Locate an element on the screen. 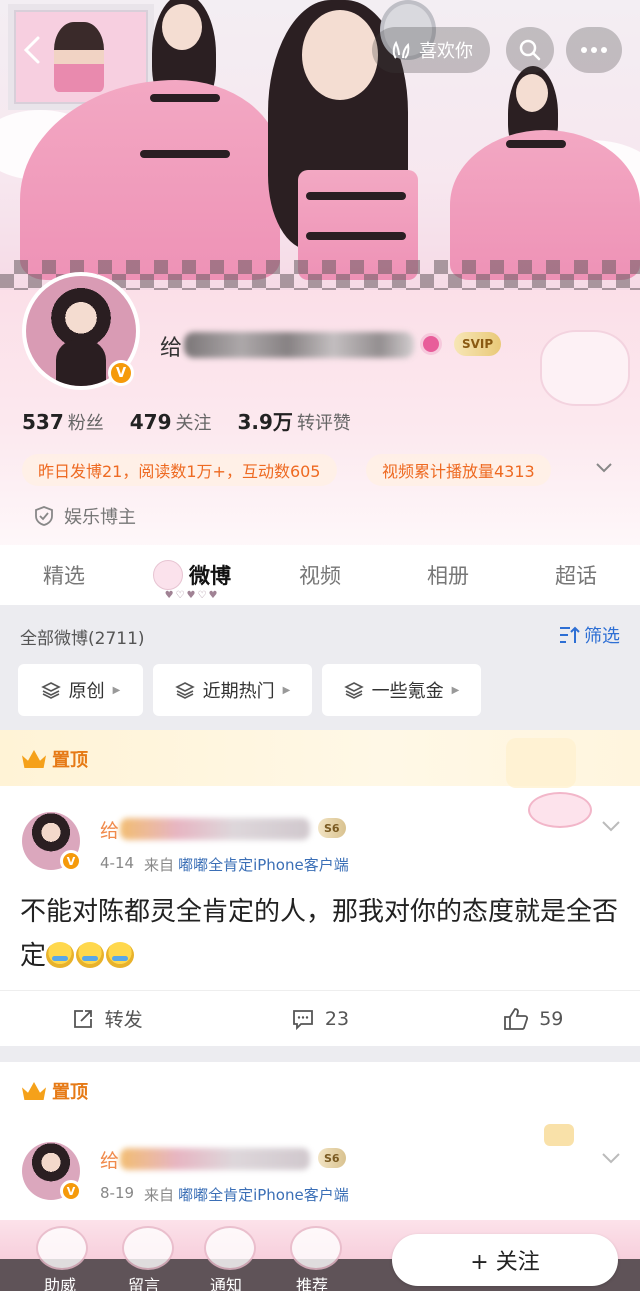  video-stats-text: 视频累计播放量4313 is located at coordinates (458, 471).